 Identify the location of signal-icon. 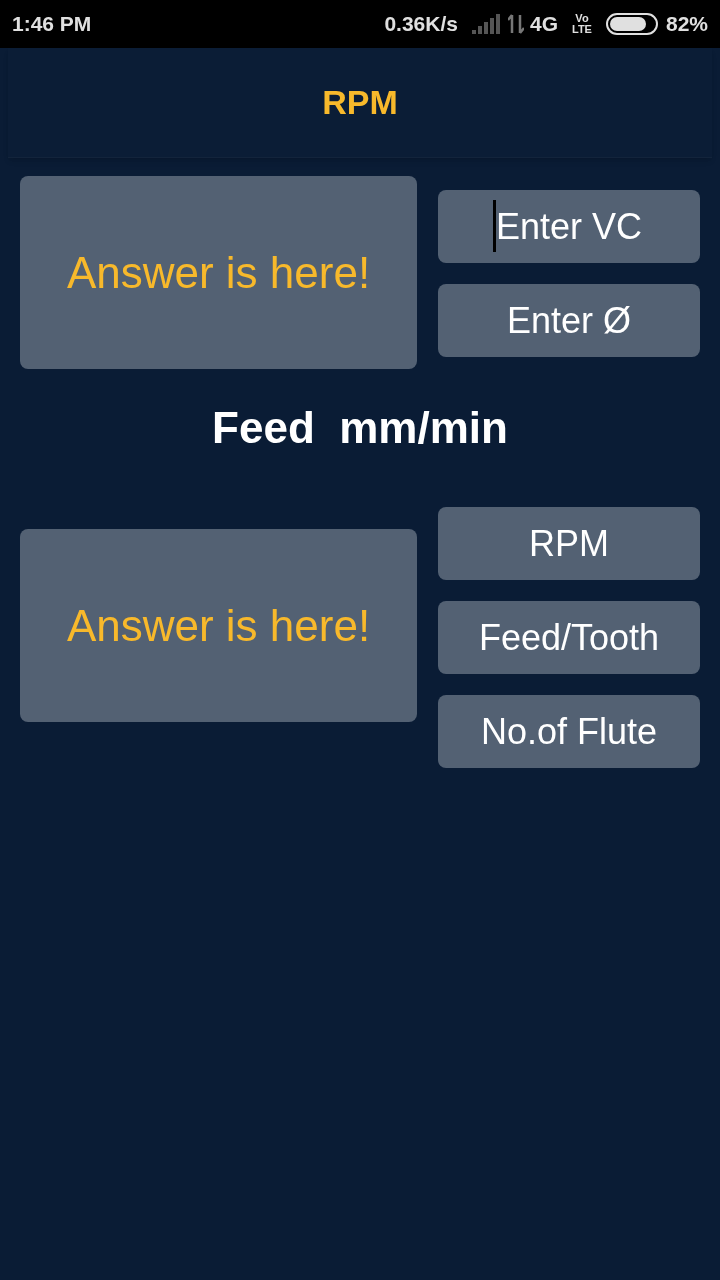
(486, 24).